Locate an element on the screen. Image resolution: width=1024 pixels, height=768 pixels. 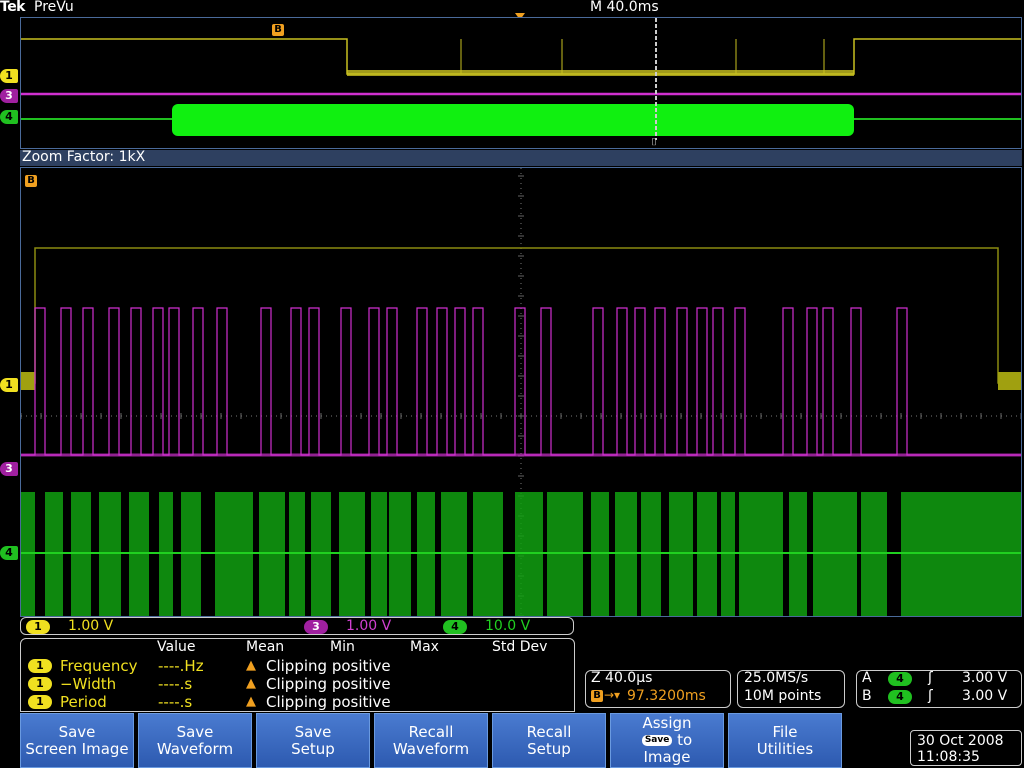
ch3-ground-marker: 3 is located at coordinates (9, 469).